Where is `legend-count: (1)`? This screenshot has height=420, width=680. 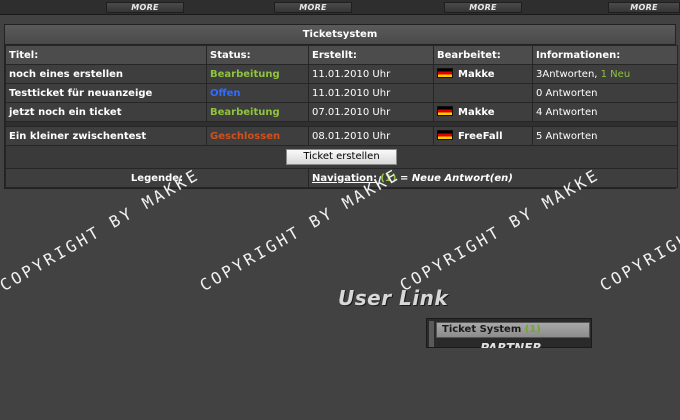
legend-count: (1) is located at coordinates (388, 178).